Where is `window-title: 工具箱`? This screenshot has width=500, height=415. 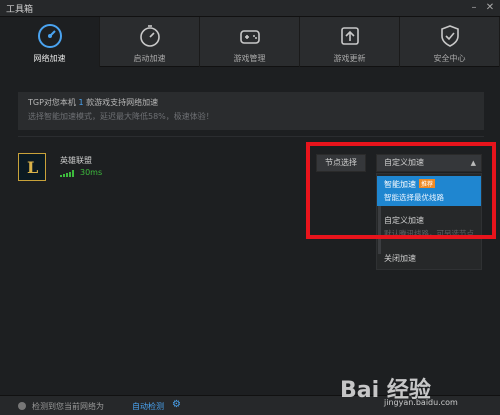 window-title: 工具箱 is located at coordinates (20, 10).